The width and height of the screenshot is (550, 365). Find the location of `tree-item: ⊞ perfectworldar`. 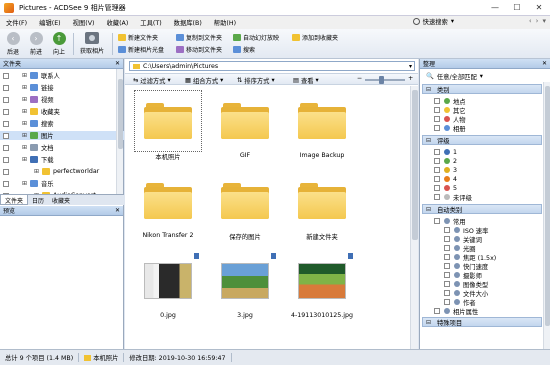

tree-item: ⊞ perfectworldar is located at coordinates (62, 171).